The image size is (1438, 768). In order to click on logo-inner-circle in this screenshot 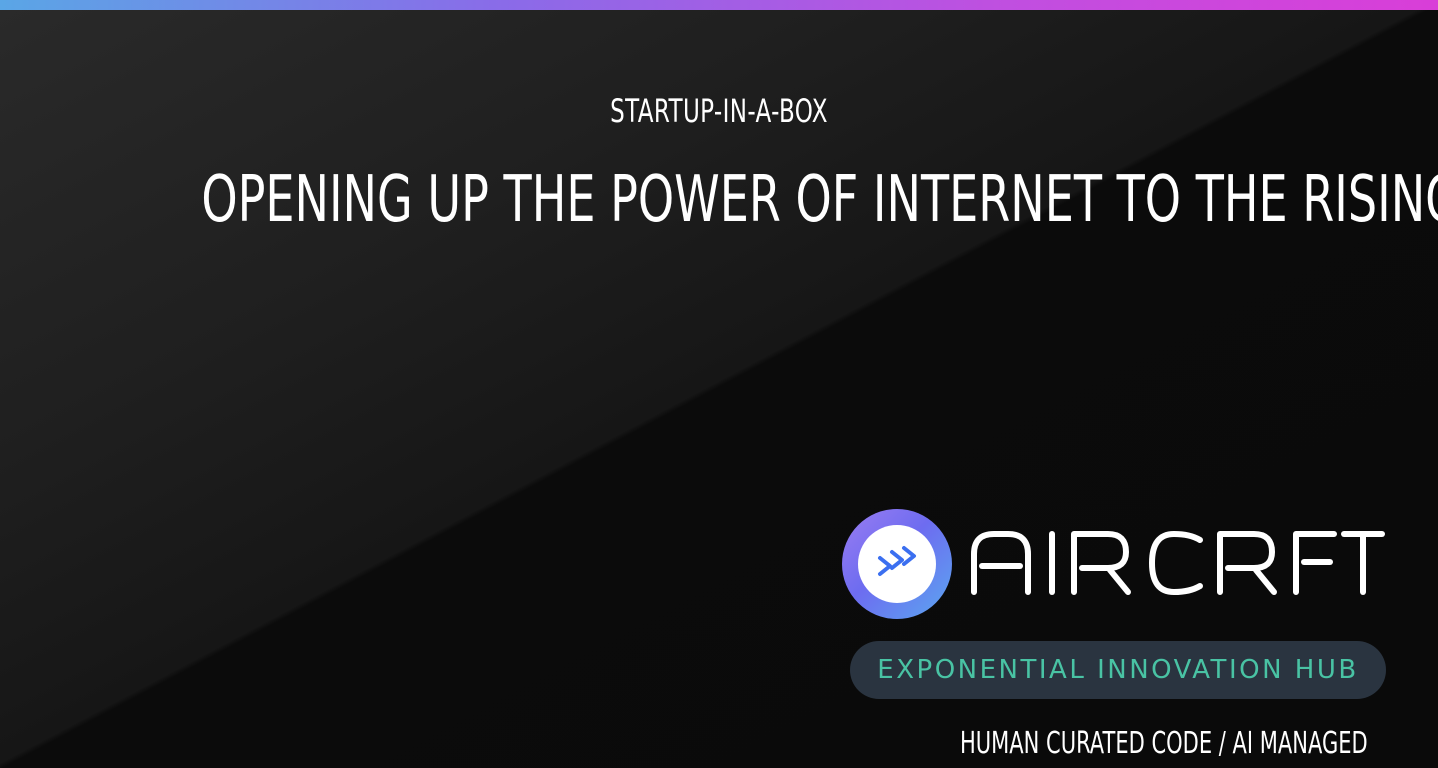, I will do `click(897, 564)`.